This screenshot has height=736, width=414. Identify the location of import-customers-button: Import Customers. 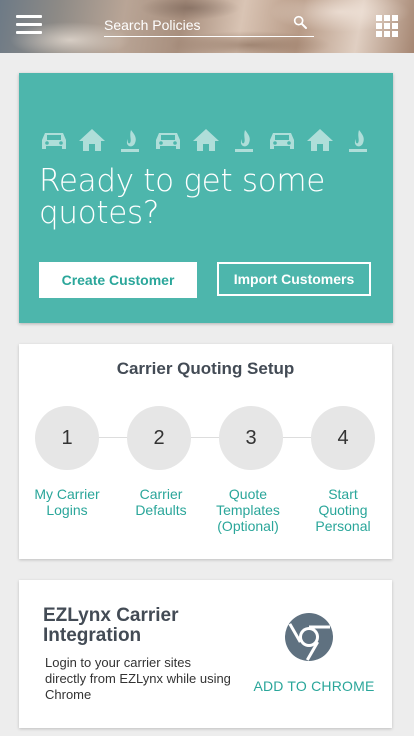
(294, 279).